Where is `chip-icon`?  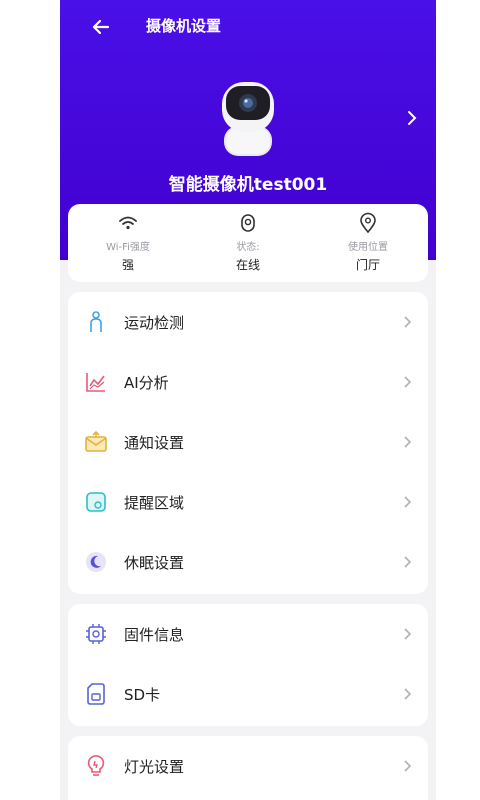 chip-icon is located at coordinates (96, 634).